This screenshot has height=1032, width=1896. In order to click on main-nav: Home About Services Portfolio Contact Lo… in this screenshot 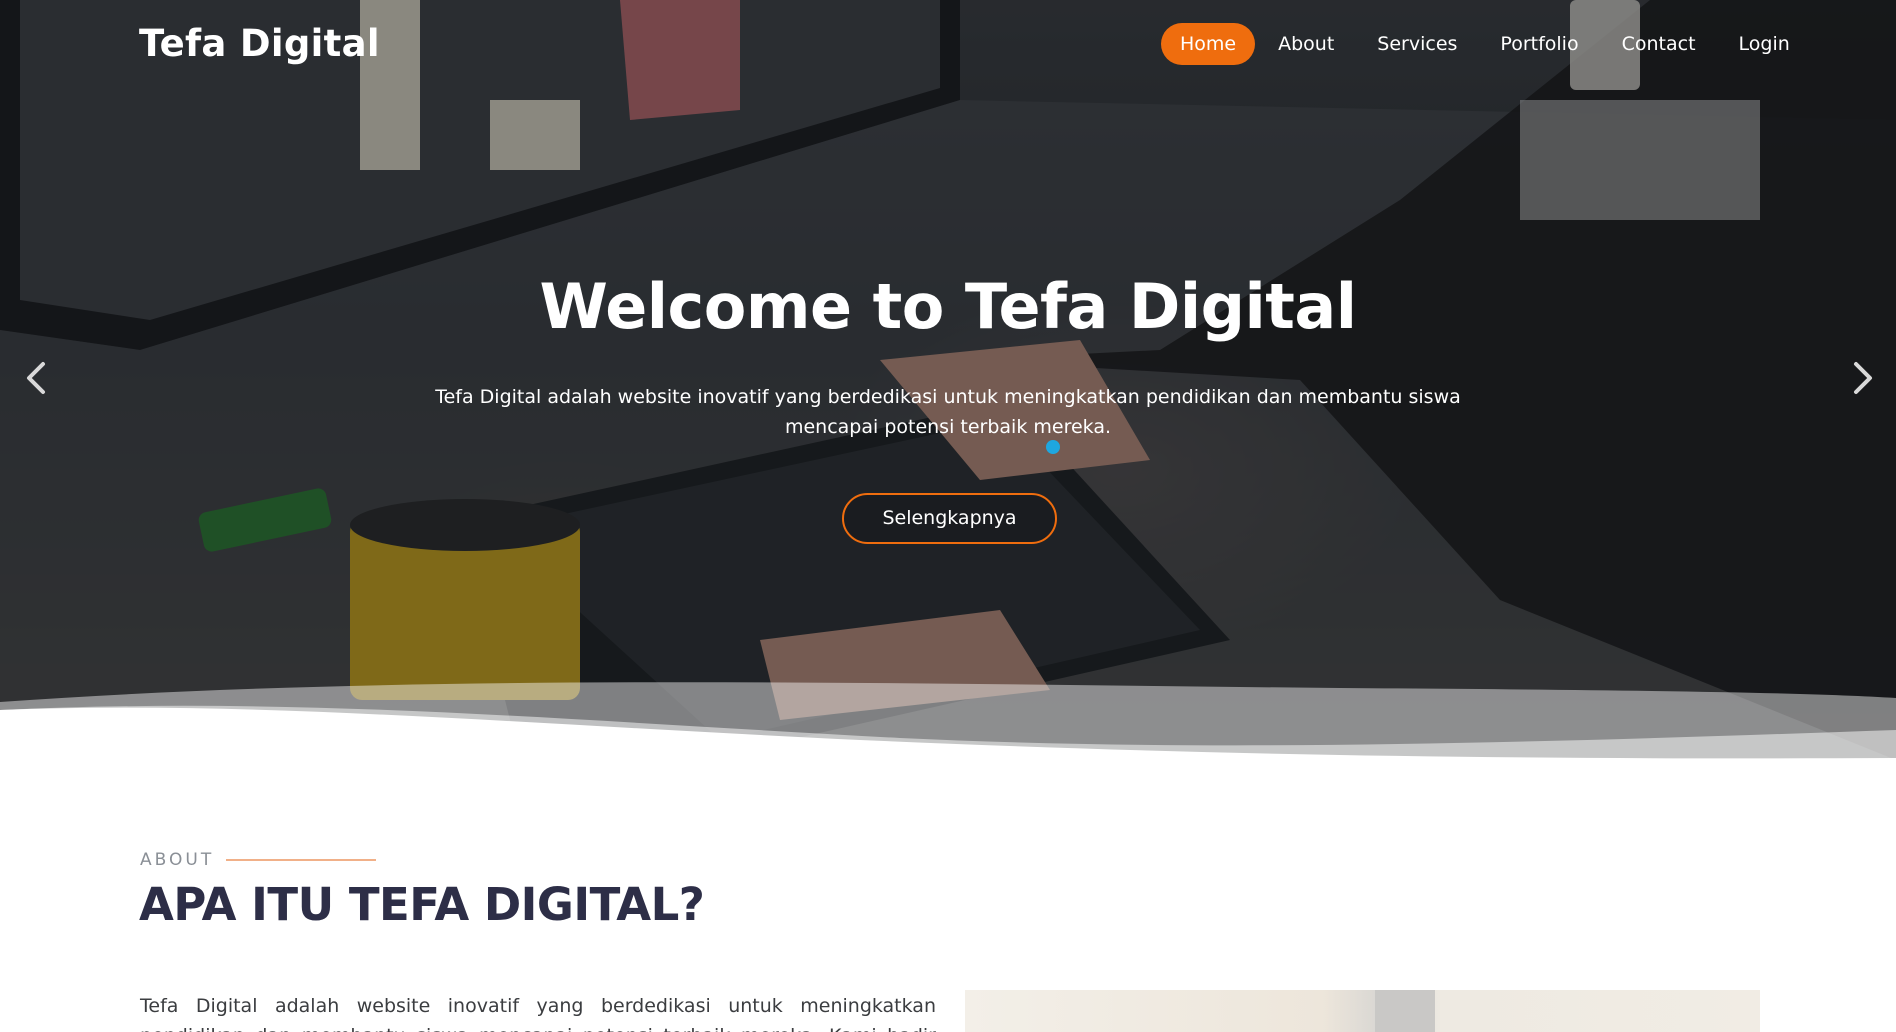, I will do `click(1487, 44)`.